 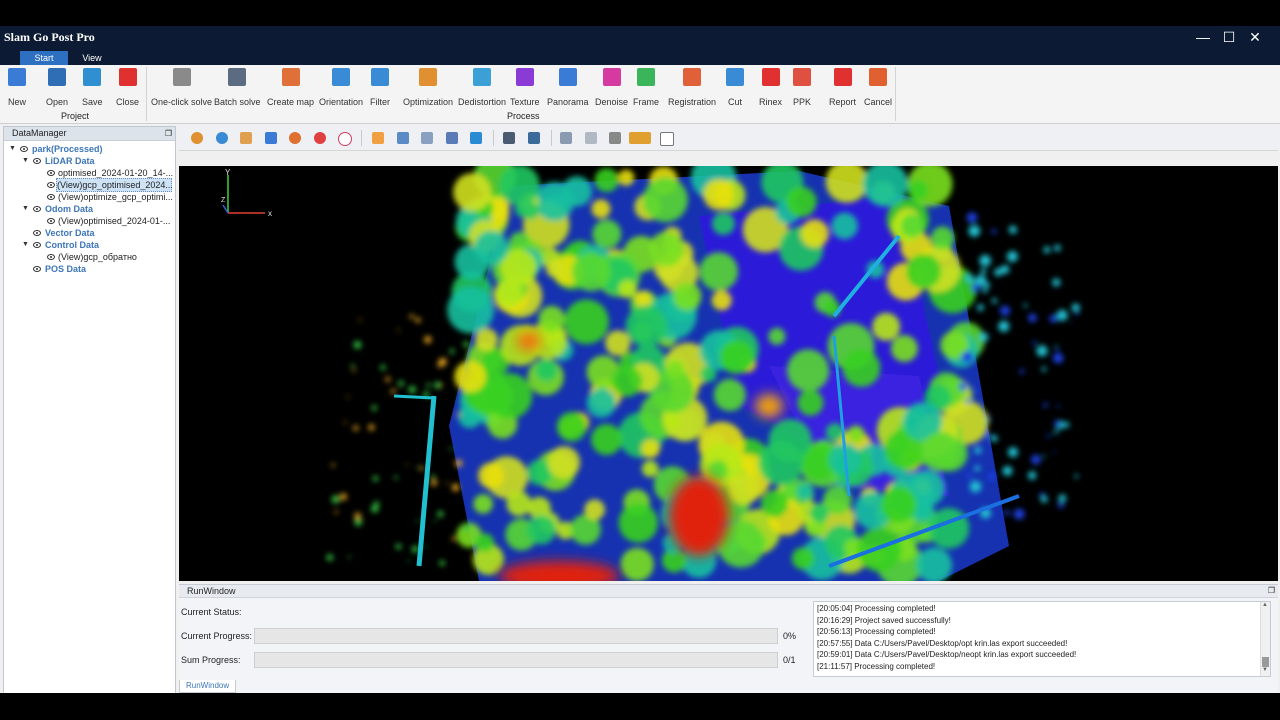 I want to click on coordinate-icon, so click(x=615, y=138).